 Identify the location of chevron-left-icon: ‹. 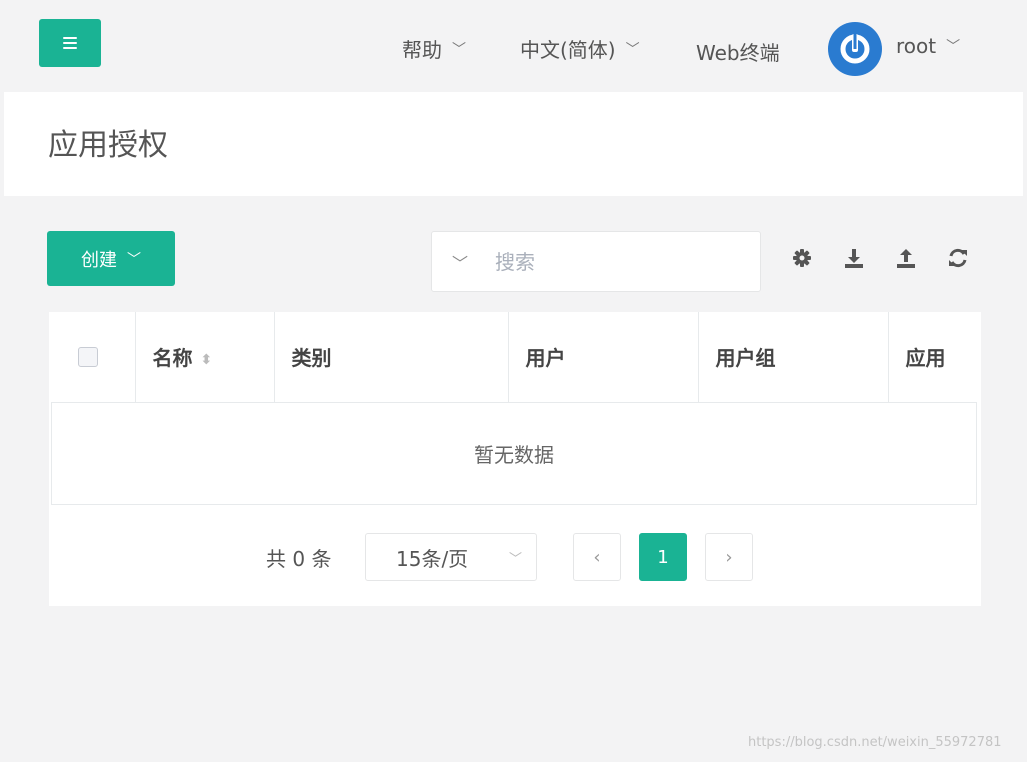
(597, 557).